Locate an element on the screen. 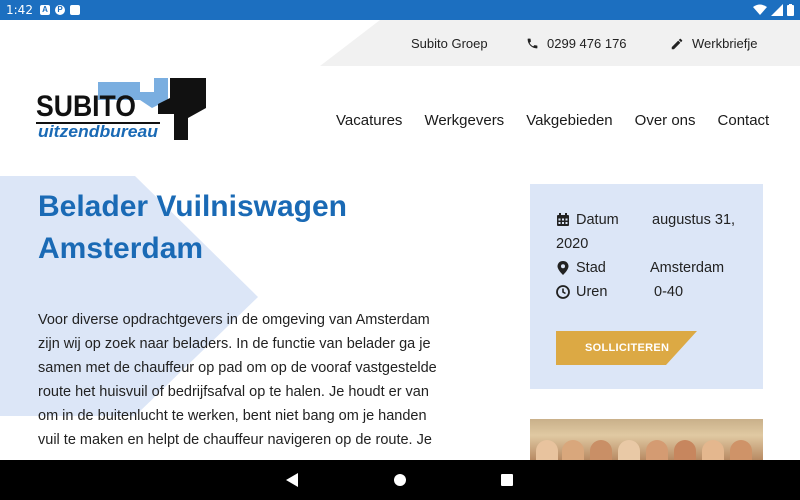 Image resolution: width=800 pixels, height=500 pixels. hours-row: Uren is located at coordinates (581, 292).